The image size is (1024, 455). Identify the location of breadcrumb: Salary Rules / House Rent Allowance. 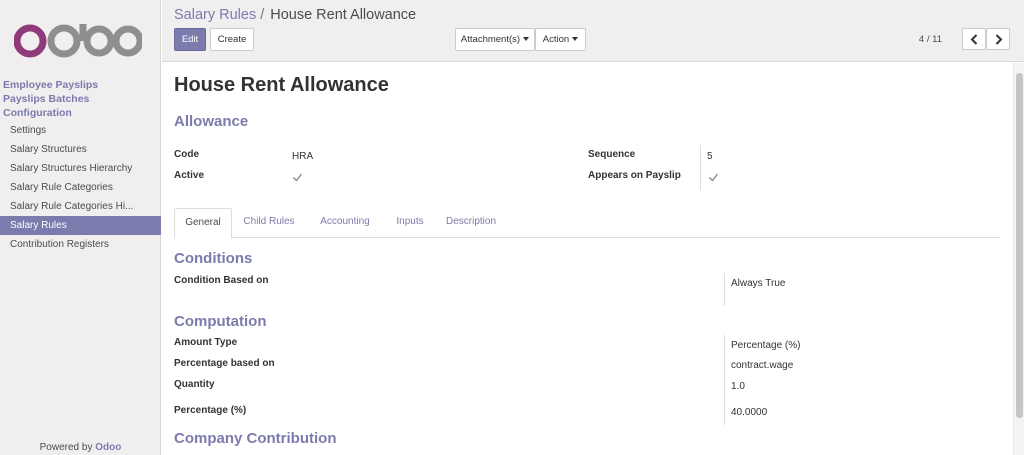
(295, 15).